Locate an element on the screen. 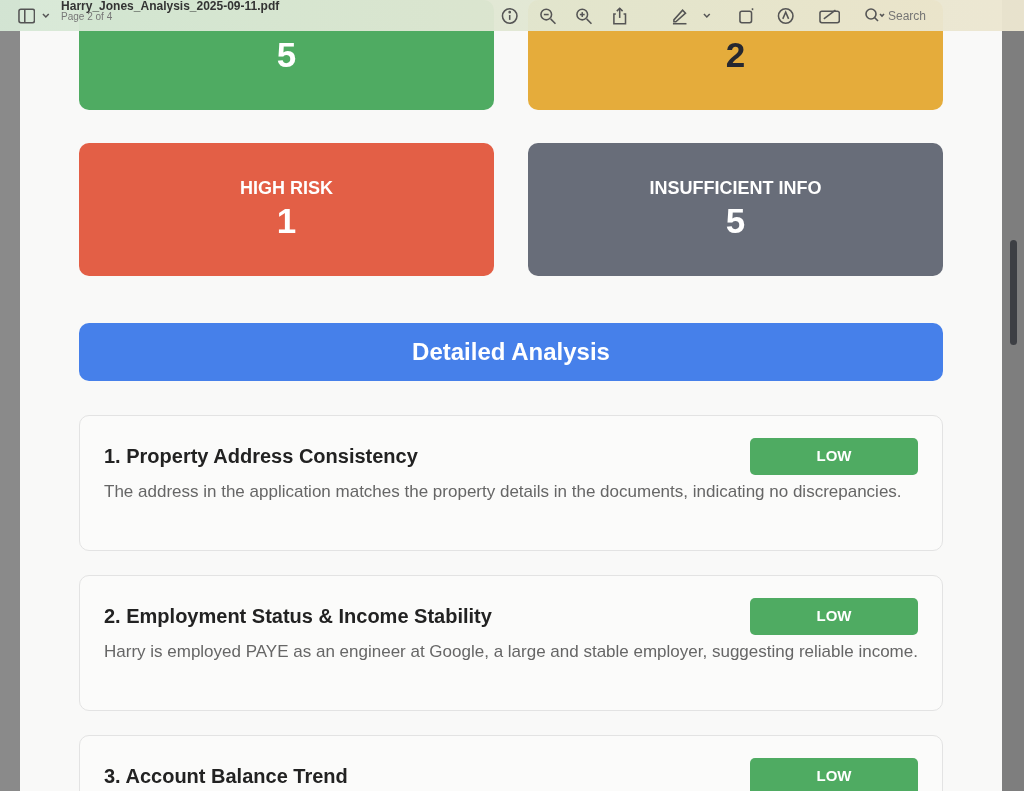 The width and height of the screenshot is (1024, 791). item-title: 2. Employment Status & Income Stability is located at coordinates (298, 616).